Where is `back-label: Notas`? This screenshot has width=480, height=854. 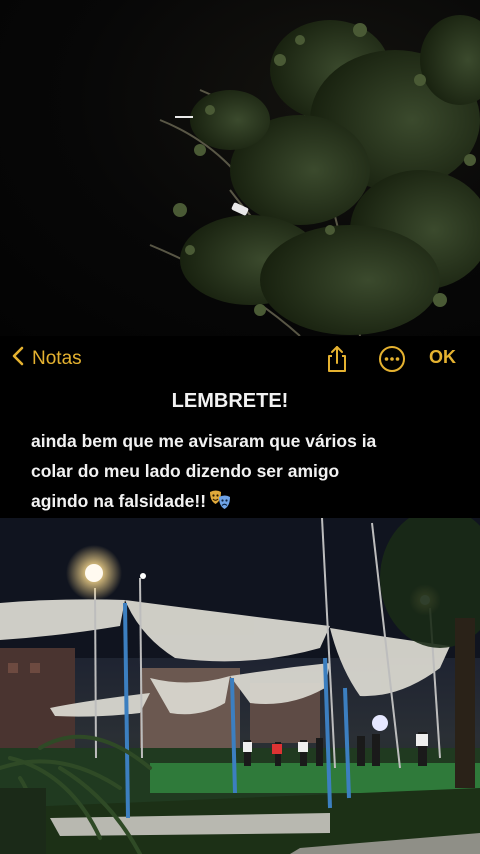
back-label: Notas is located at coordinates (57, 358).